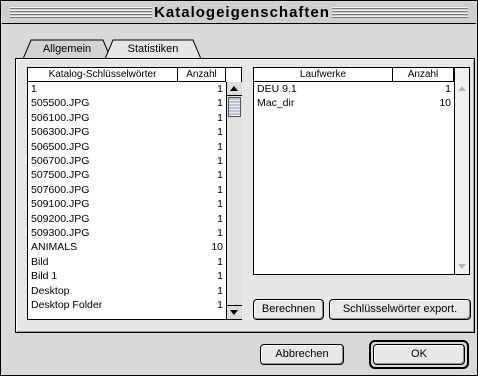  Describe the element at coordinates (127, 161) in the screenshot. I see `list-item: 506700.JPG 1` at that location.